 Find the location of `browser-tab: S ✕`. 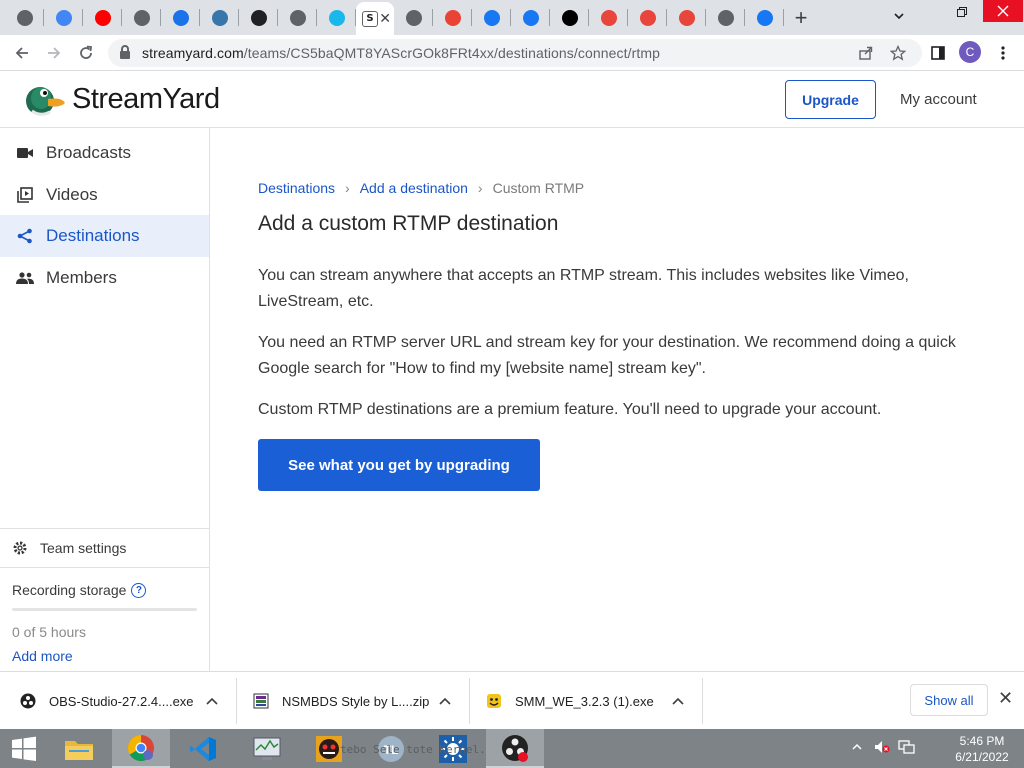

browser-tab: S ✕ is located at coordinates (375, 18).